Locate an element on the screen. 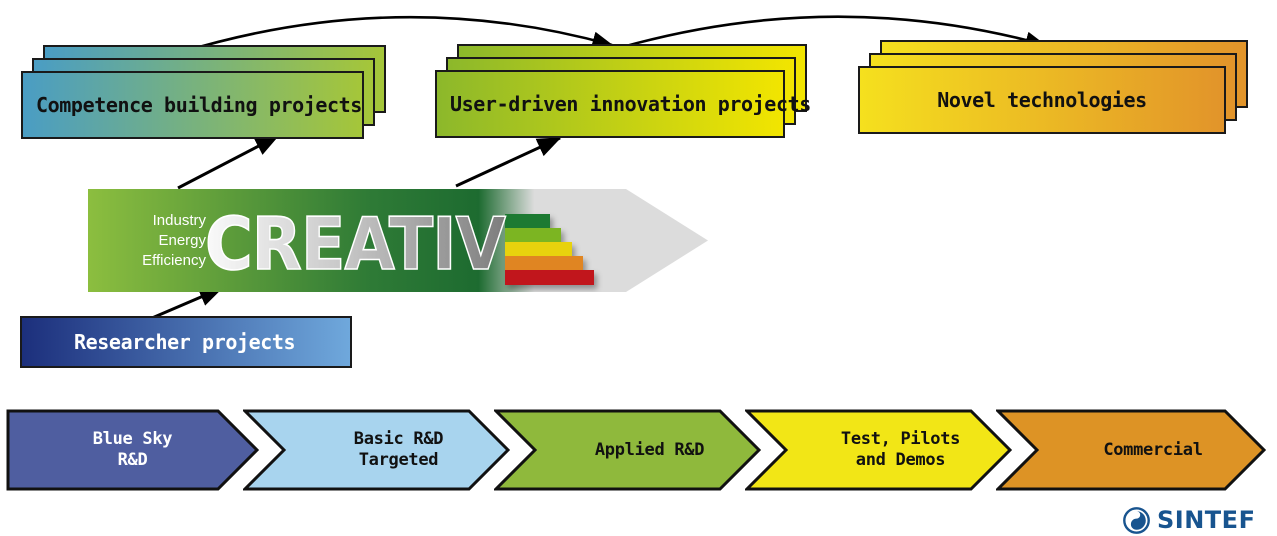  arrow-researcher-to-creativ is located at coordinates (187, 303).